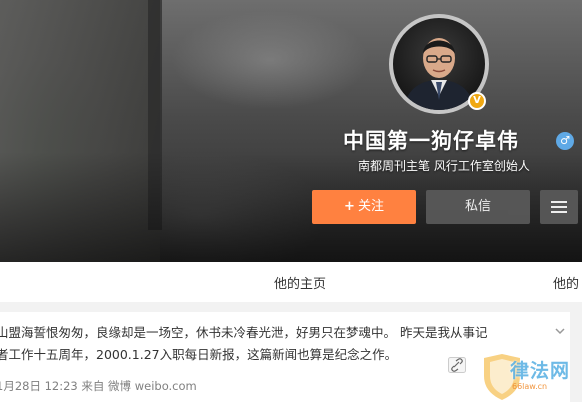 This screenshot has width=582, height=402. Describe the element at coordinates (566, 282) in the screenshot. I see `tab-next: 他的` at that location.